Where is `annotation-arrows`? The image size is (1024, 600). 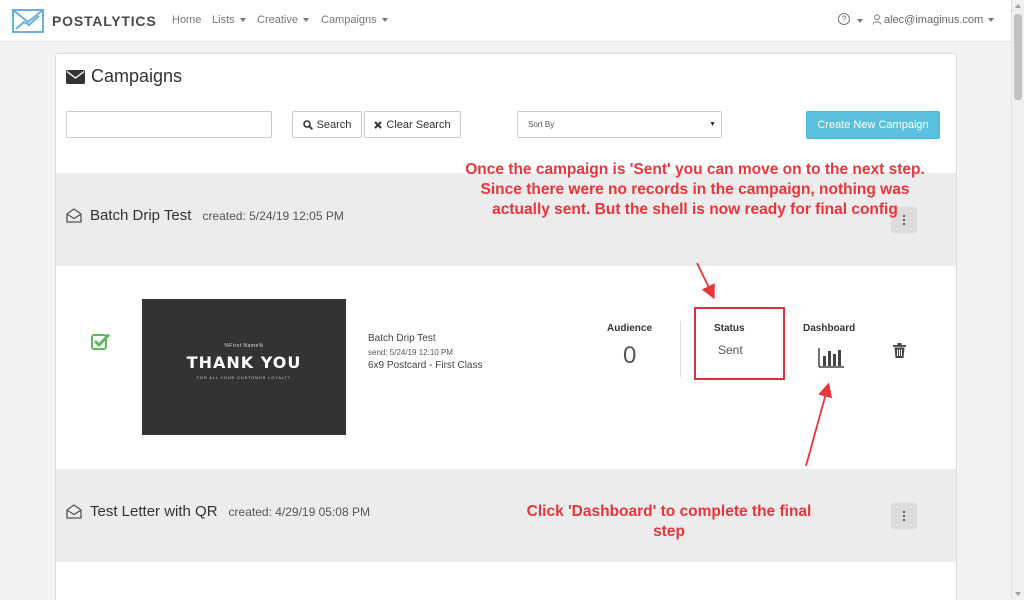
annotation-arrows is located at coordinates (764, 364).